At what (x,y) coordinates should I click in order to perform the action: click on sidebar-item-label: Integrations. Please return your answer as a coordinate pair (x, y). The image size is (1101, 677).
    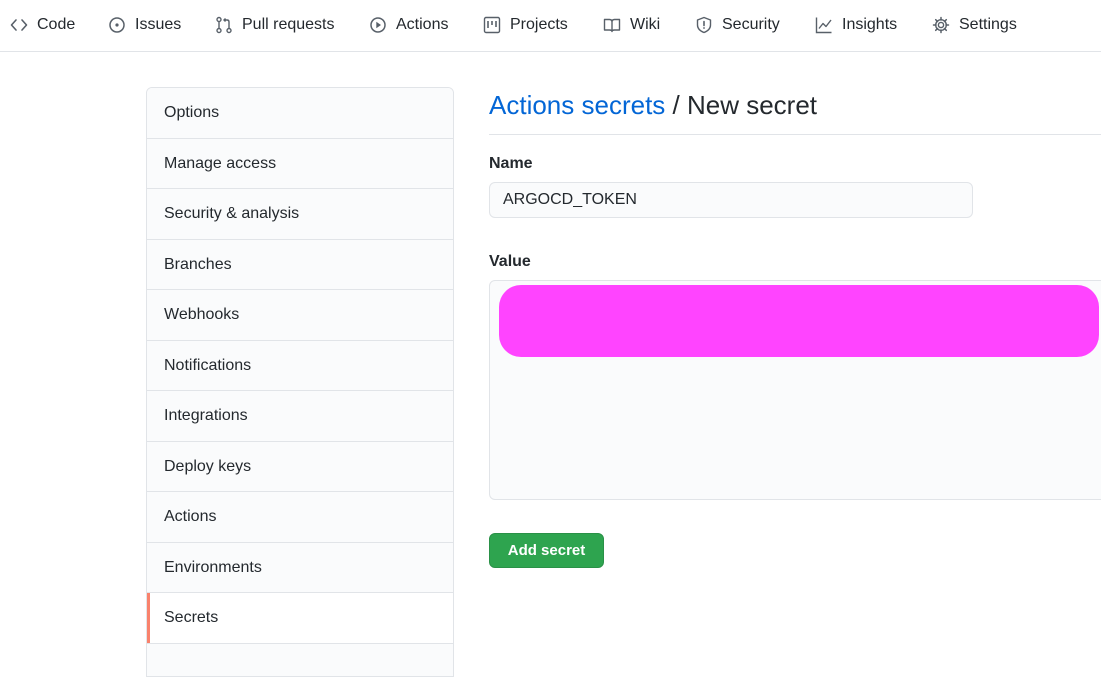
    Looking at the image, I should click on (206, 415).